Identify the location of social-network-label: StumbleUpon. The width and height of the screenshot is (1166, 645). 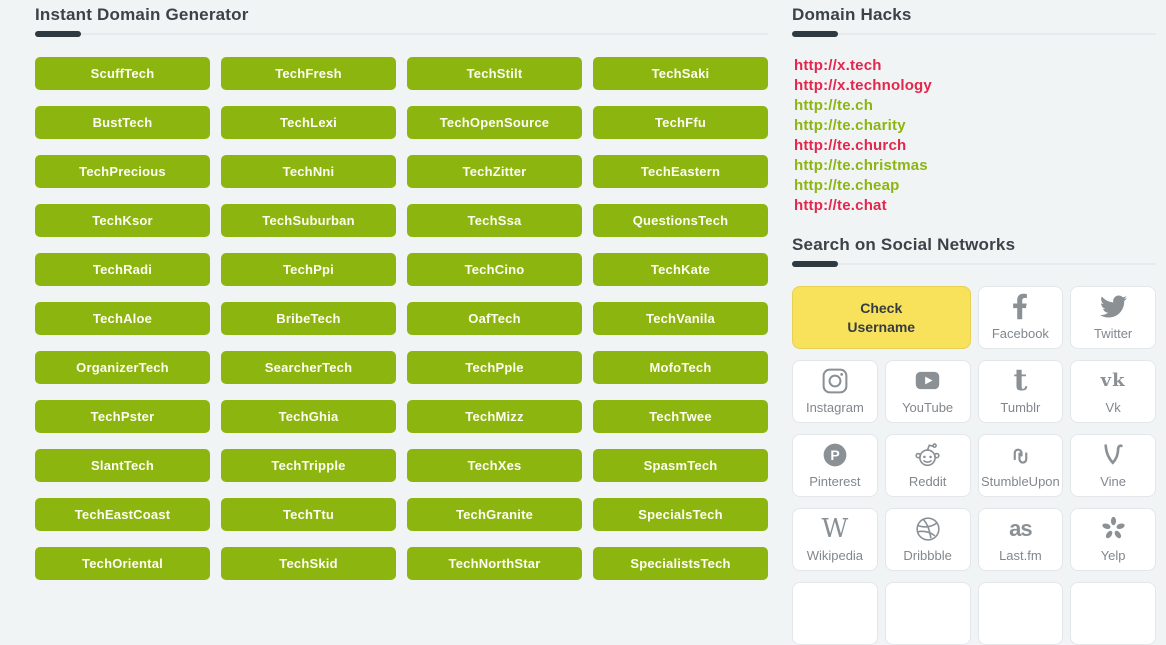
(1020, 481).